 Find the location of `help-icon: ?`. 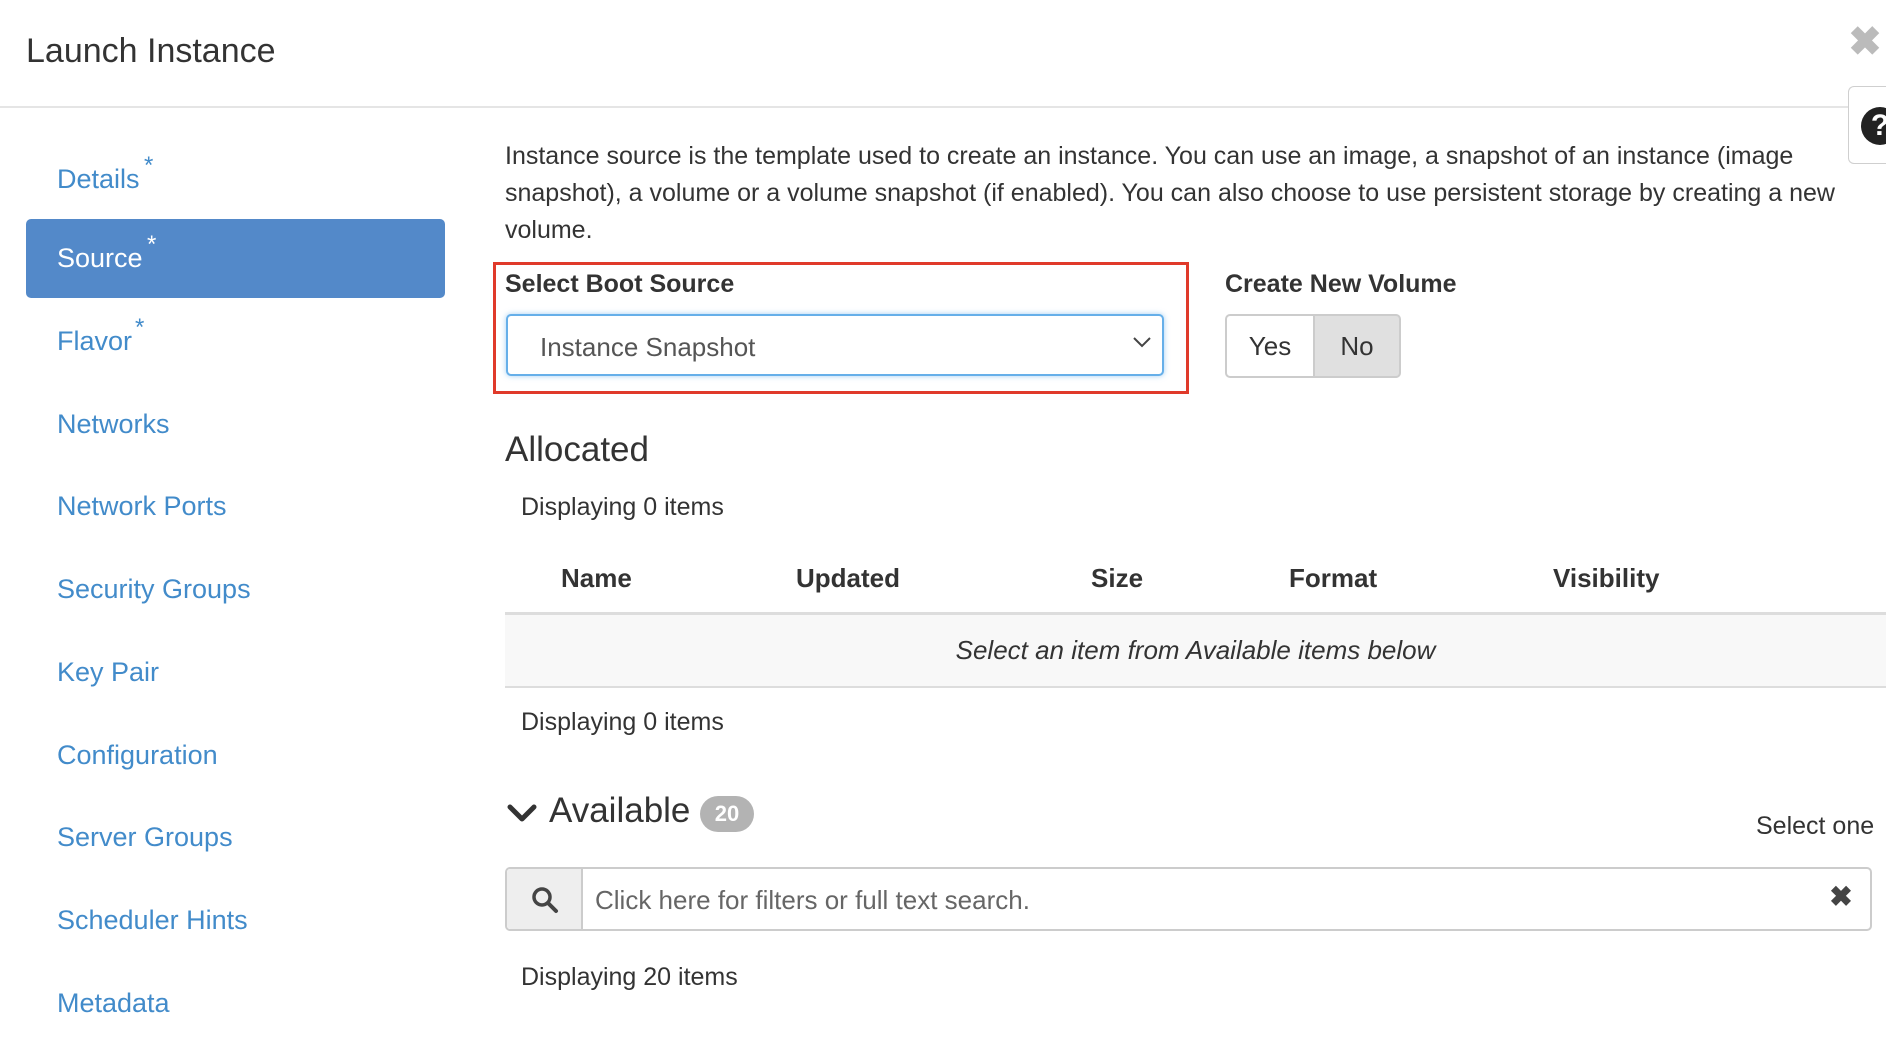

help-icon: ? is located at coordinates (1873, 126).